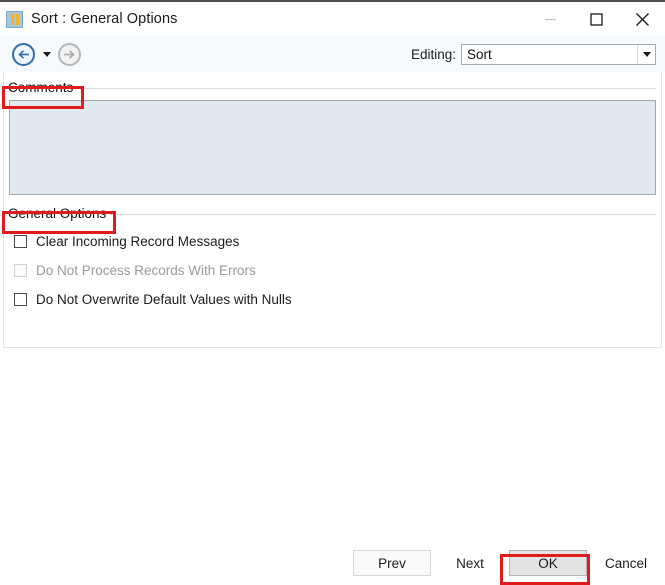 This screenshot has width=665, height=585. Describe the element at coordinates (470, 563) in the screenshot. I see `next-button: Next` at that location.